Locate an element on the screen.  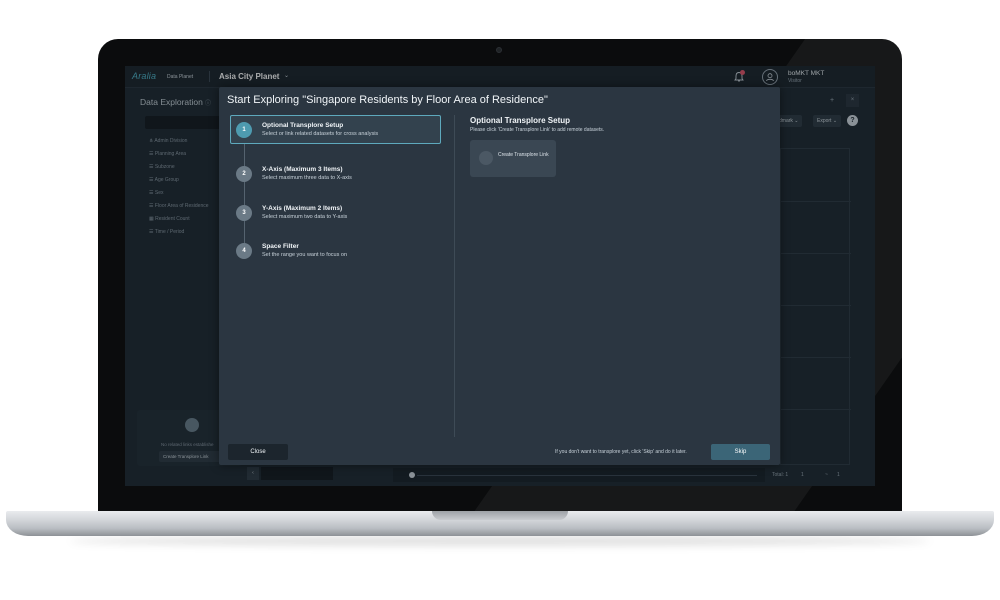
step-number: 4 is located at coordinates (244, 251).